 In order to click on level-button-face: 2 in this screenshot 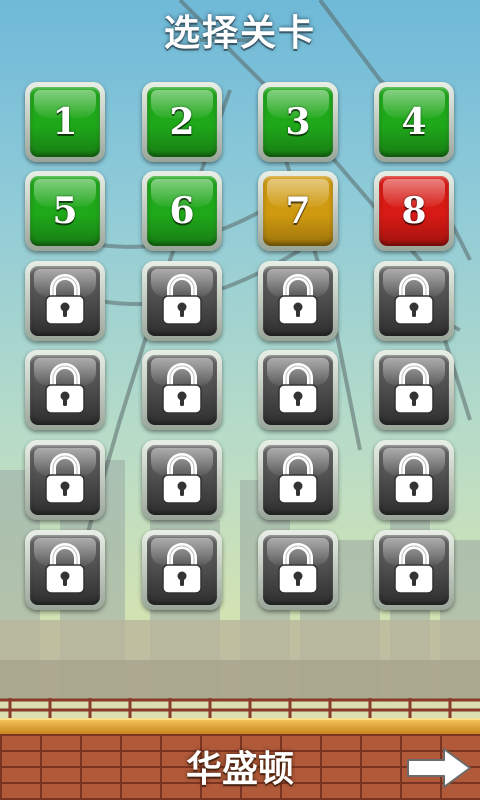, I will do `click(182, 122)`.